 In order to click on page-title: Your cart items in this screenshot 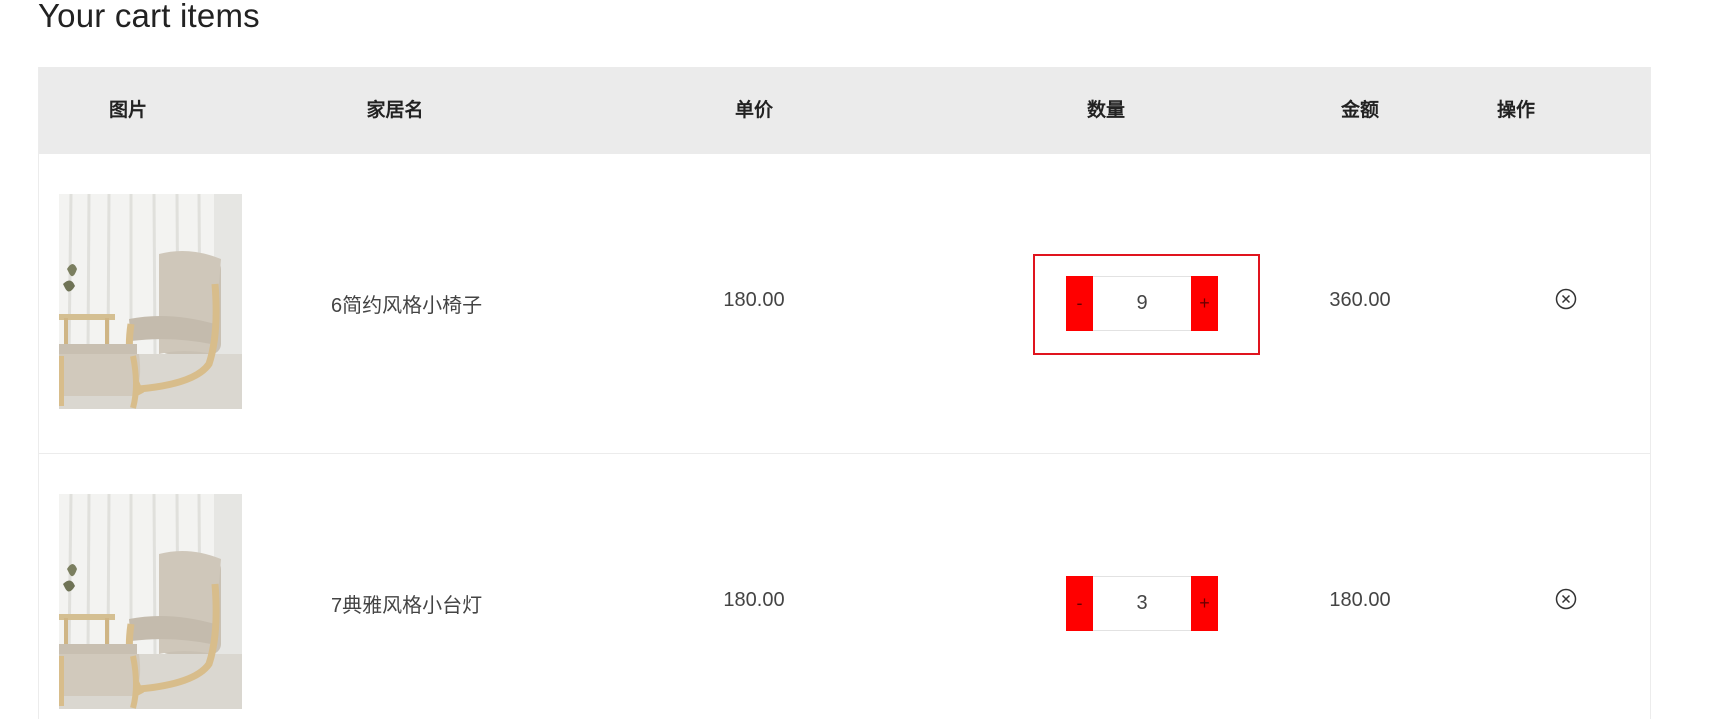, I will do `click(149, 17)`.